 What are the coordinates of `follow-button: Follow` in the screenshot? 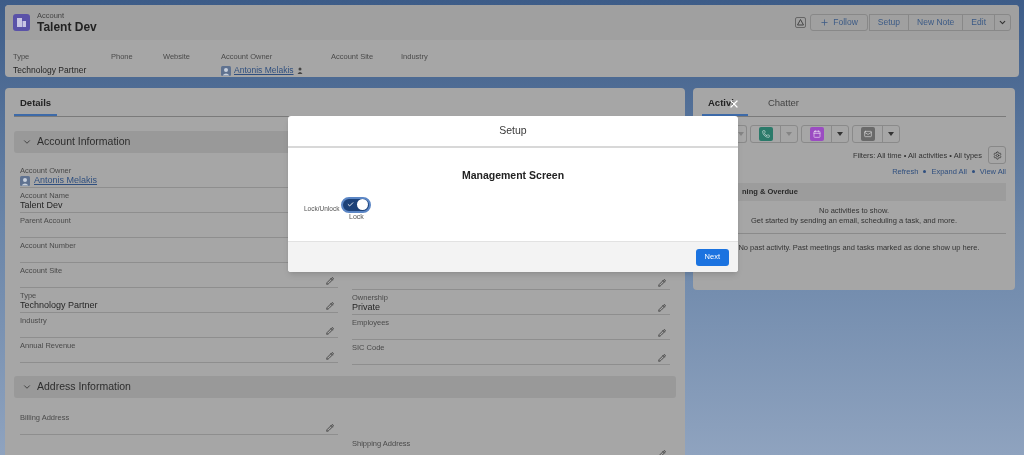 It's located at (839, 22).